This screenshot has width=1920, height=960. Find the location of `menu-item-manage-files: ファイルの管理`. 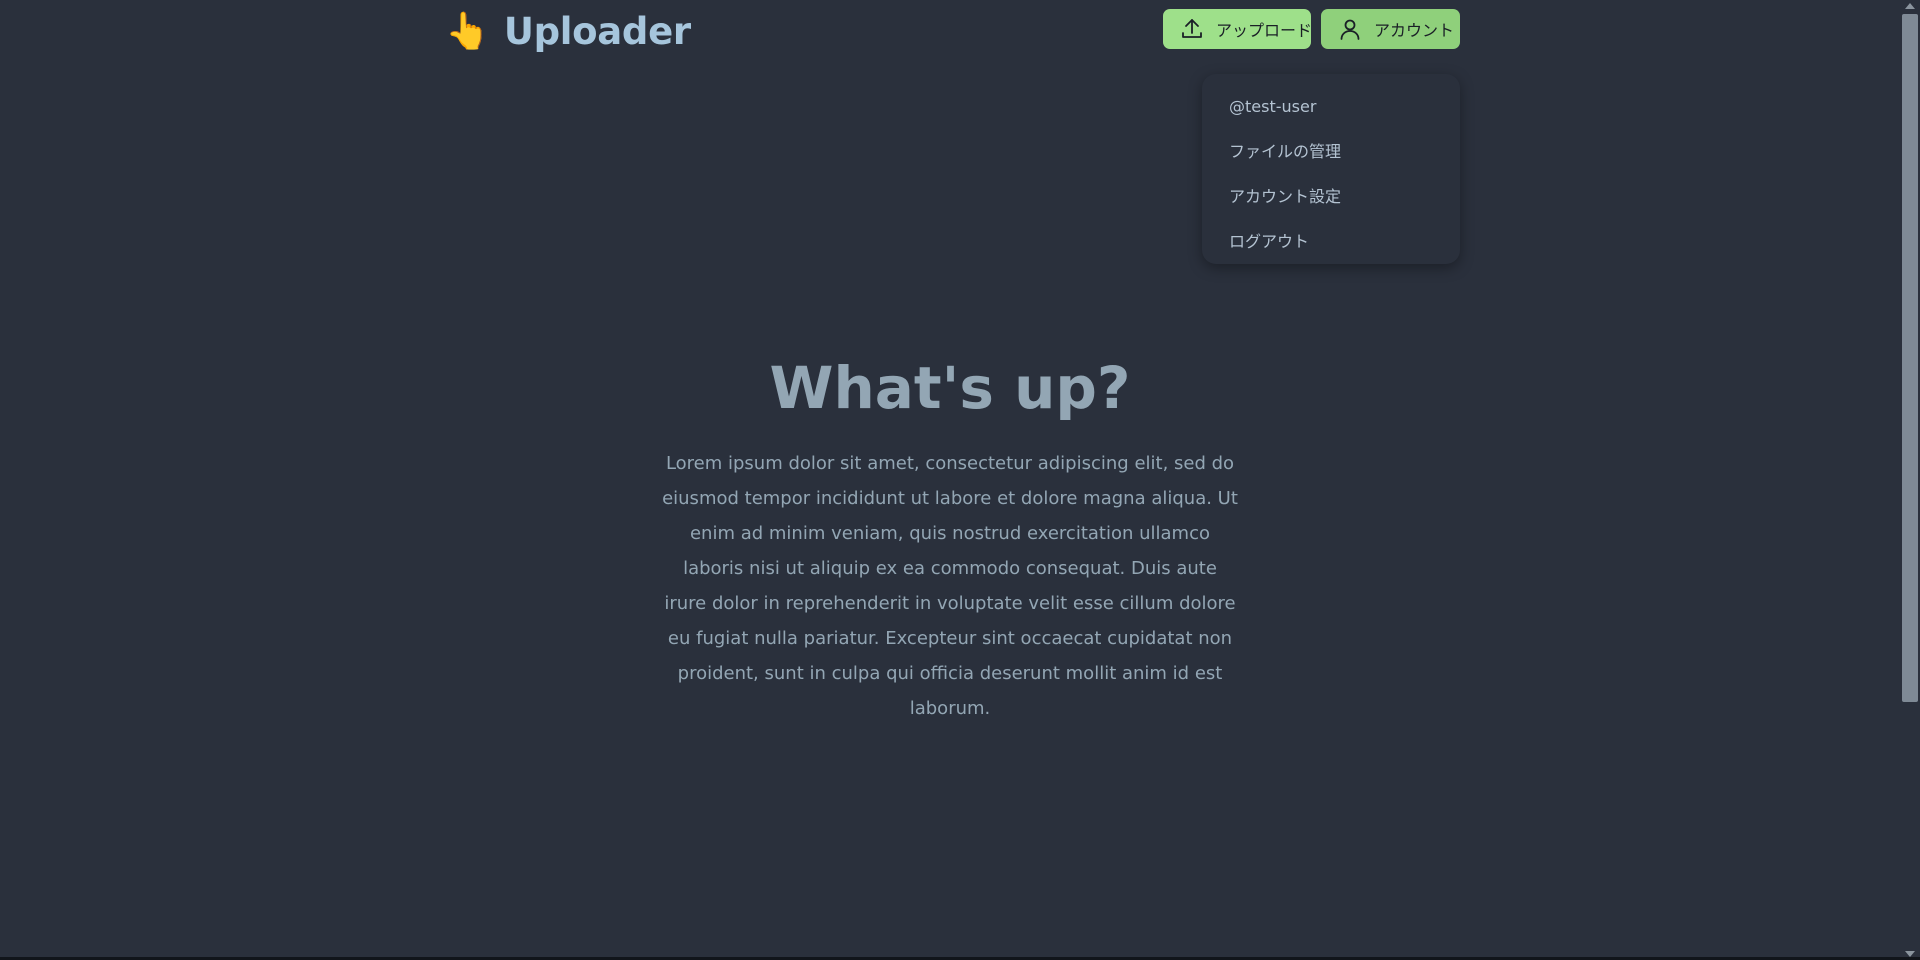

menu-item-manage-files: ファイルの管理 is located at coordinates (1331, 151).